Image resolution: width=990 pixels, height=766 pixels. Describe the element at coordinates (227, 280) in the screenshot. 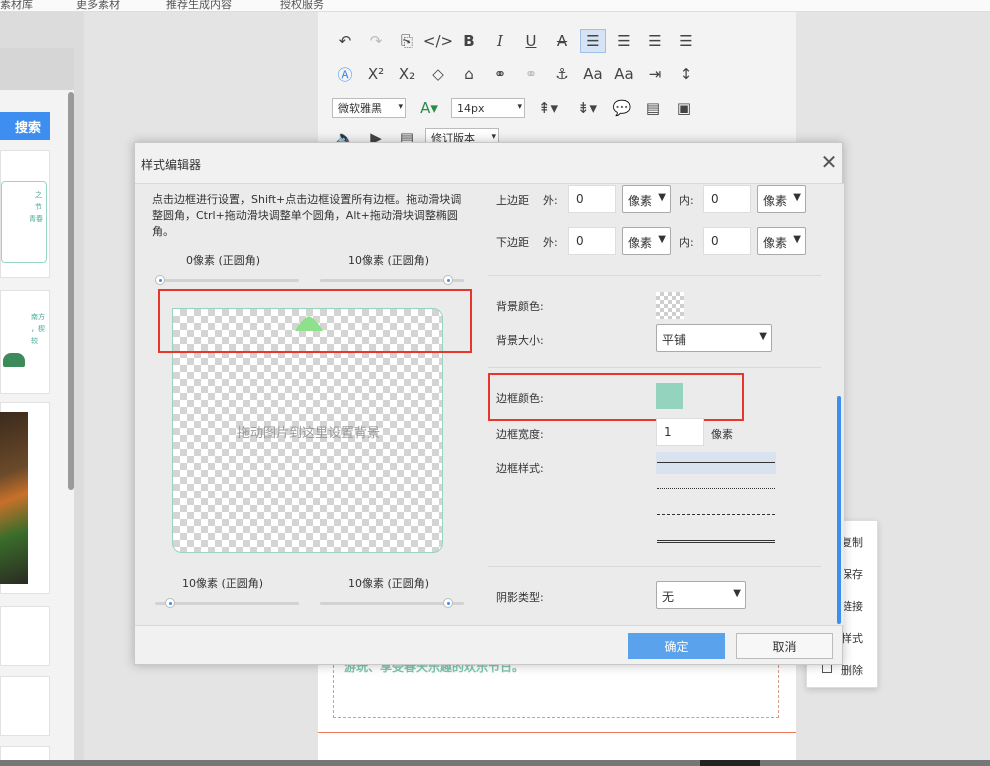

I see `radius-slider-top-left` at that location.